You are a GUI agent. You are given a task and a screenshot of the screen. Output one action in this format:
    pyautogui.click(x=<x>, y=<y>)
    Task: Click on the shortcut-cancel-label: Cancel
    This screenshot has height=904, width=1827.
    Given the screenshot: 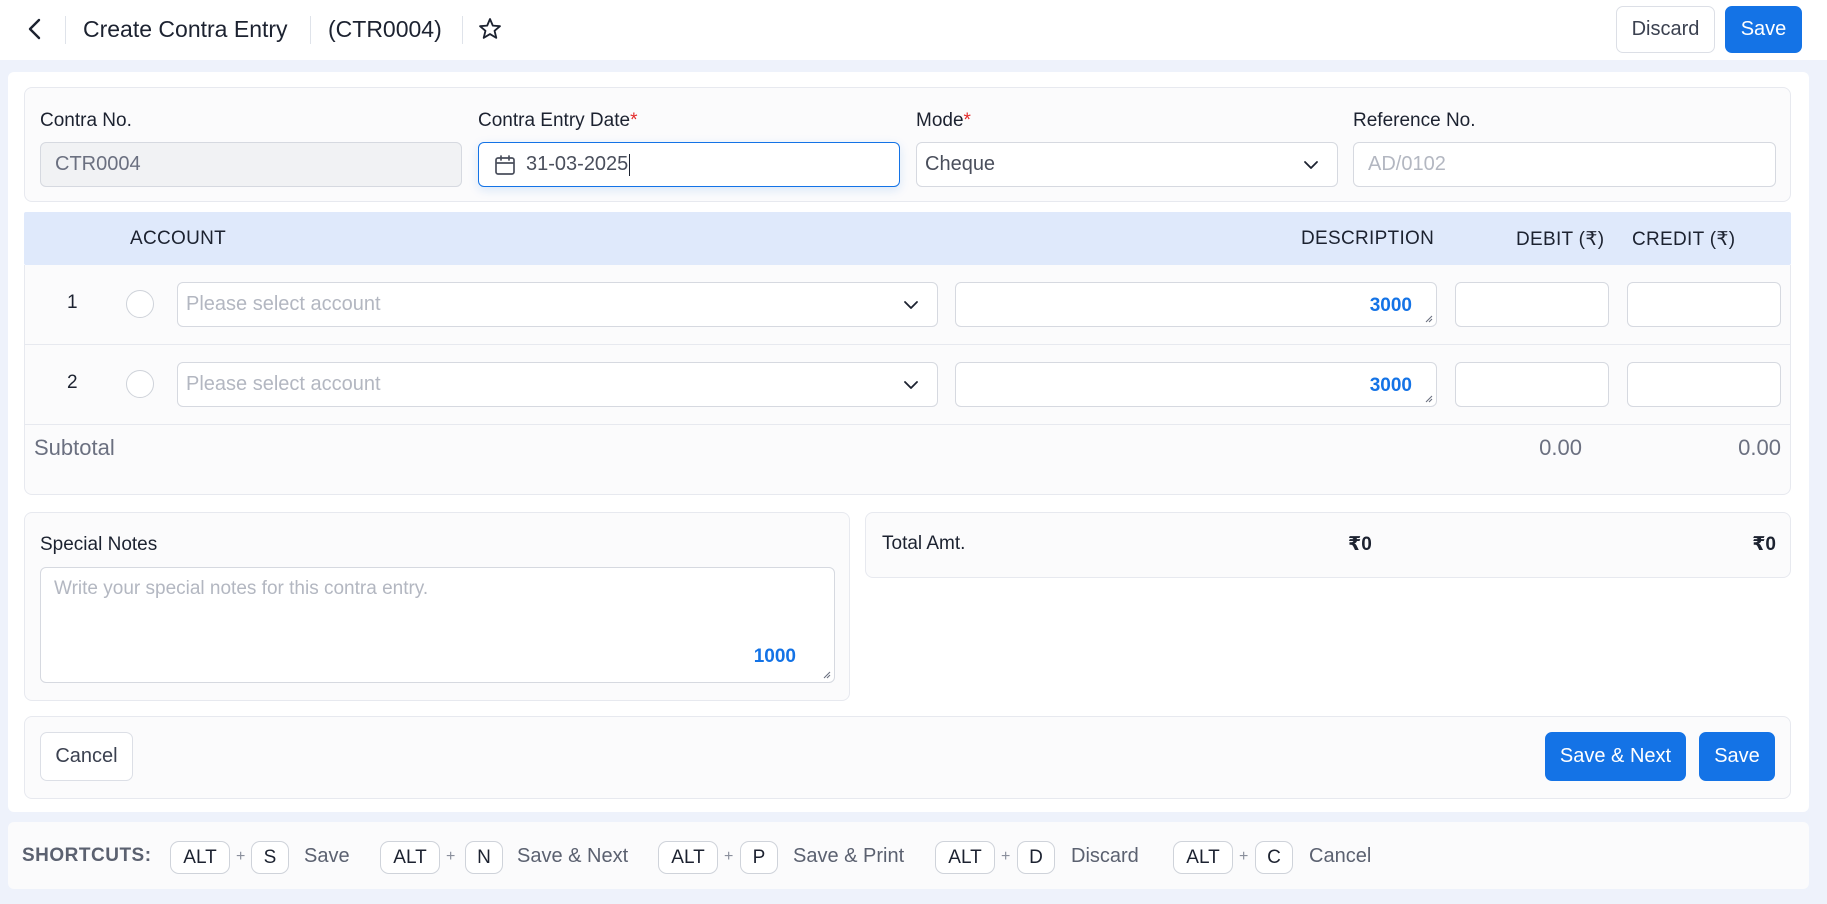 What is the action you would take?
    pyautogui.click(x=1340, y=856)
    